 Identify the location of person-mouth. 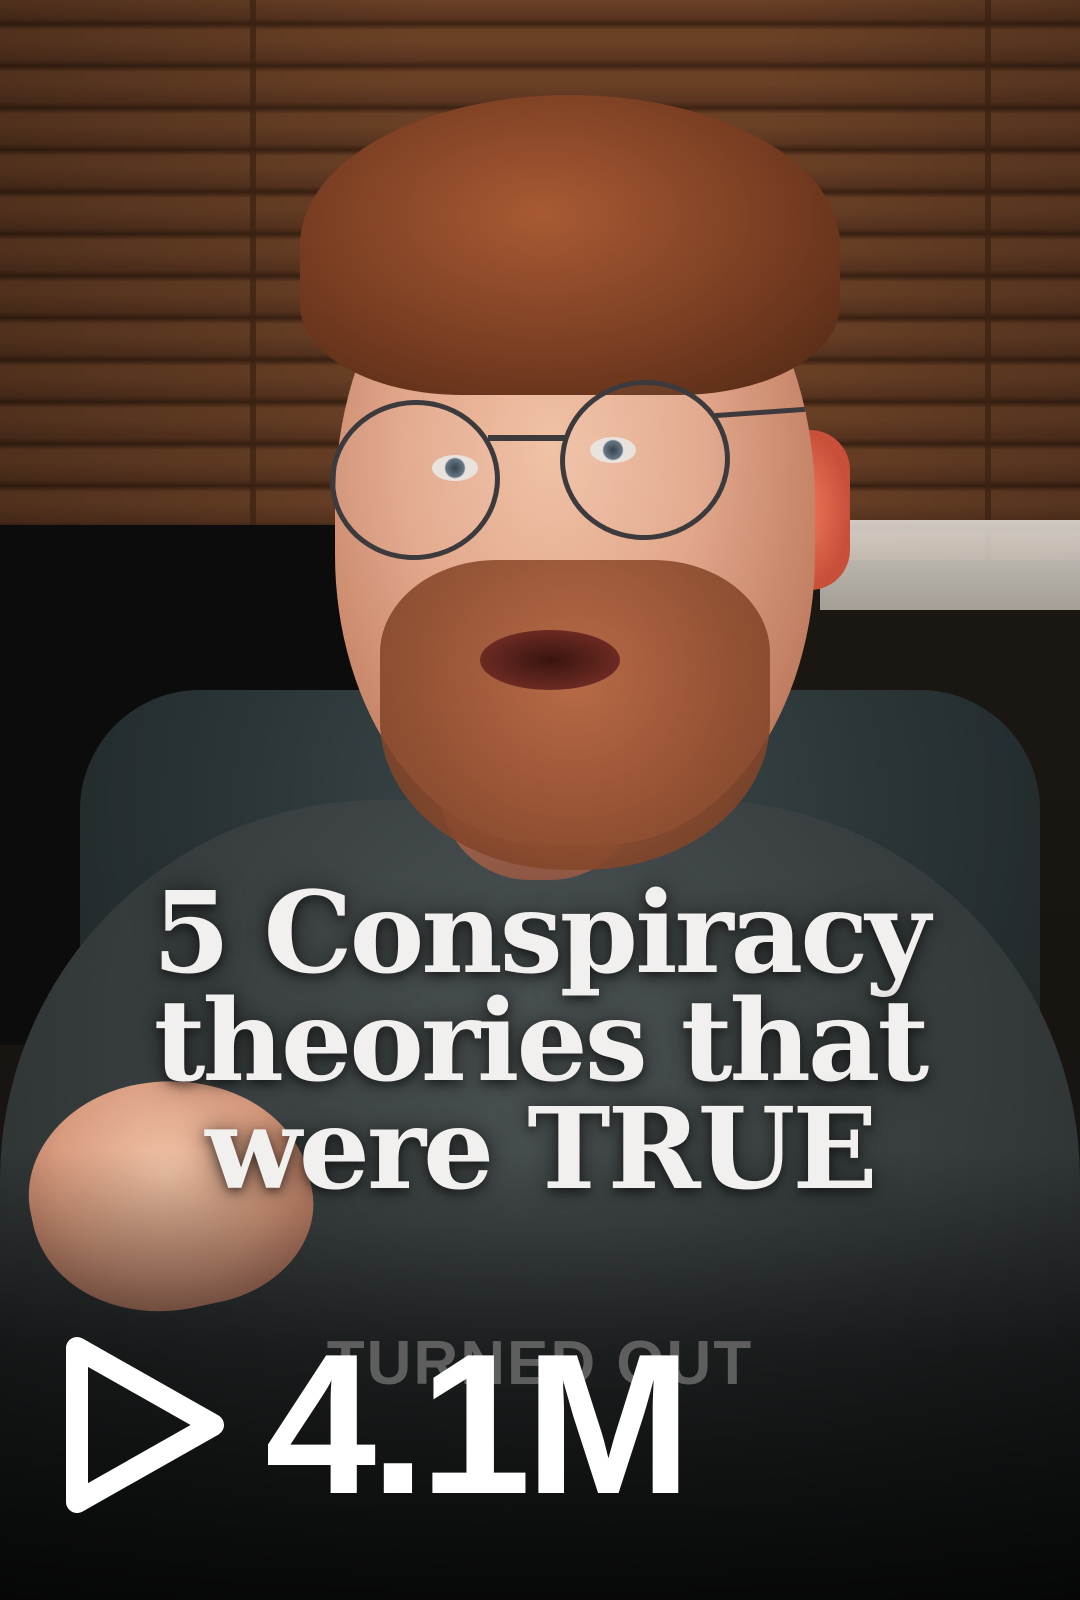
(550, 660).